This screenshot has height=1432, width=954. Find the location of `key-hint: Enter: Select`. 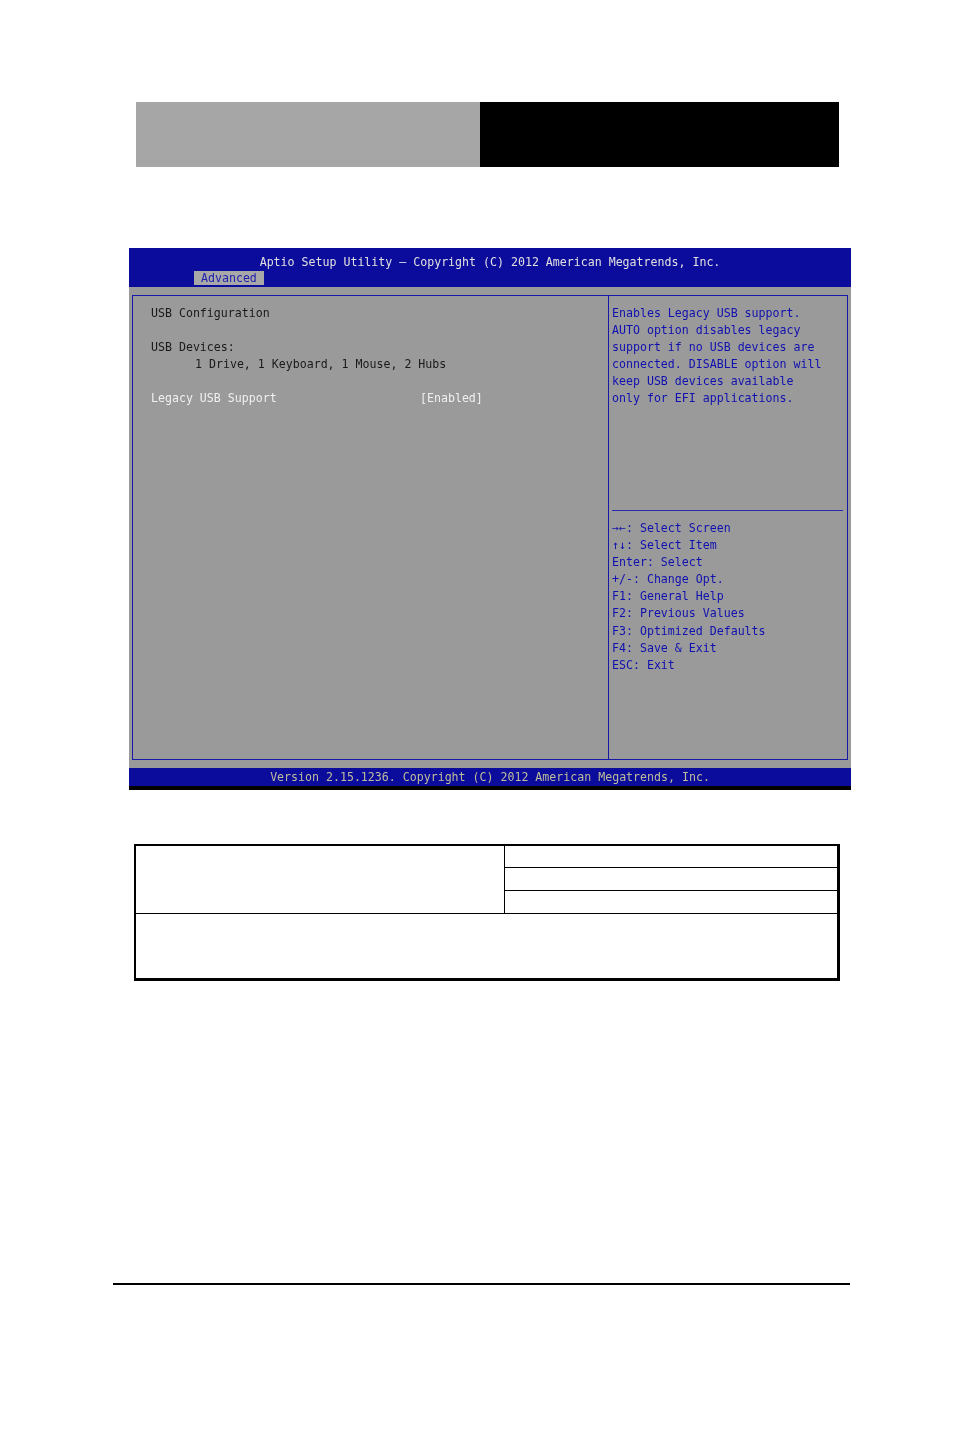

key-hint: Enter: Select is located at coordinates (658, 563).